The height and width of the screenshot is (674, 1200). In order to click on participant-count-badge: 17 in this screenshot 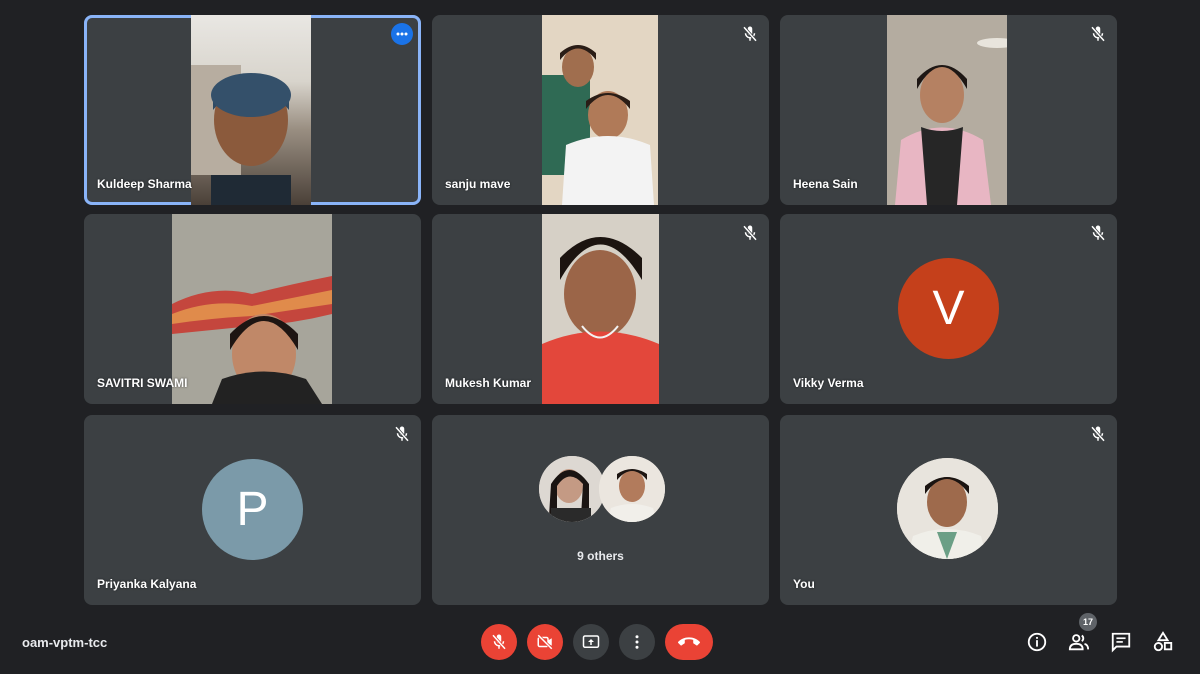, I will do `click(1088, 622)`.